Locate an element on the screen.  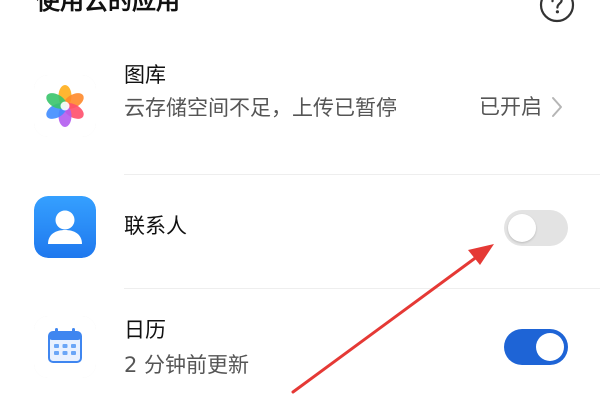
app-name-gallery: 图库 is located at coordinates (145, 75).